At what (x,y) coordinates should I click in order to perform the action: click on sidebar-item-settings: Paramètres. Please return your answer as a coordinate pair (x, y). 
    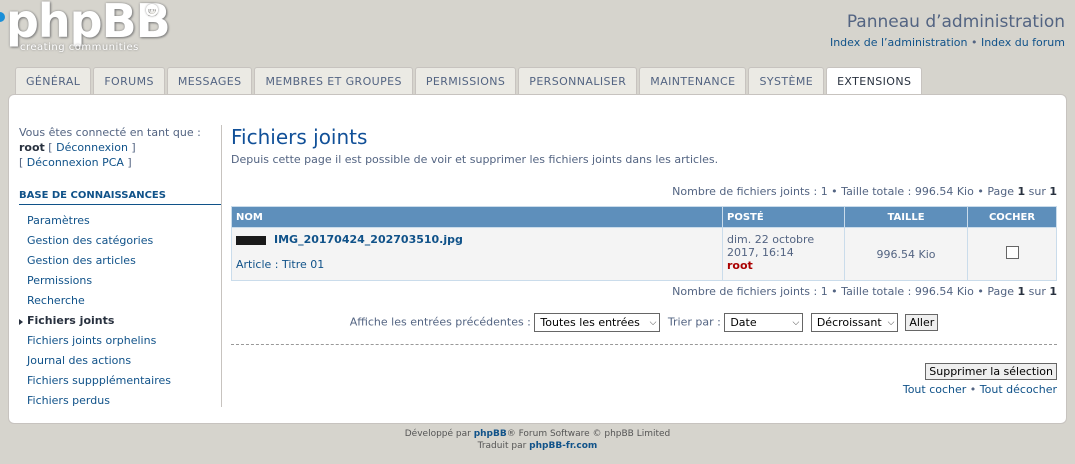
    Looking at the image, I should click on (120, 221).